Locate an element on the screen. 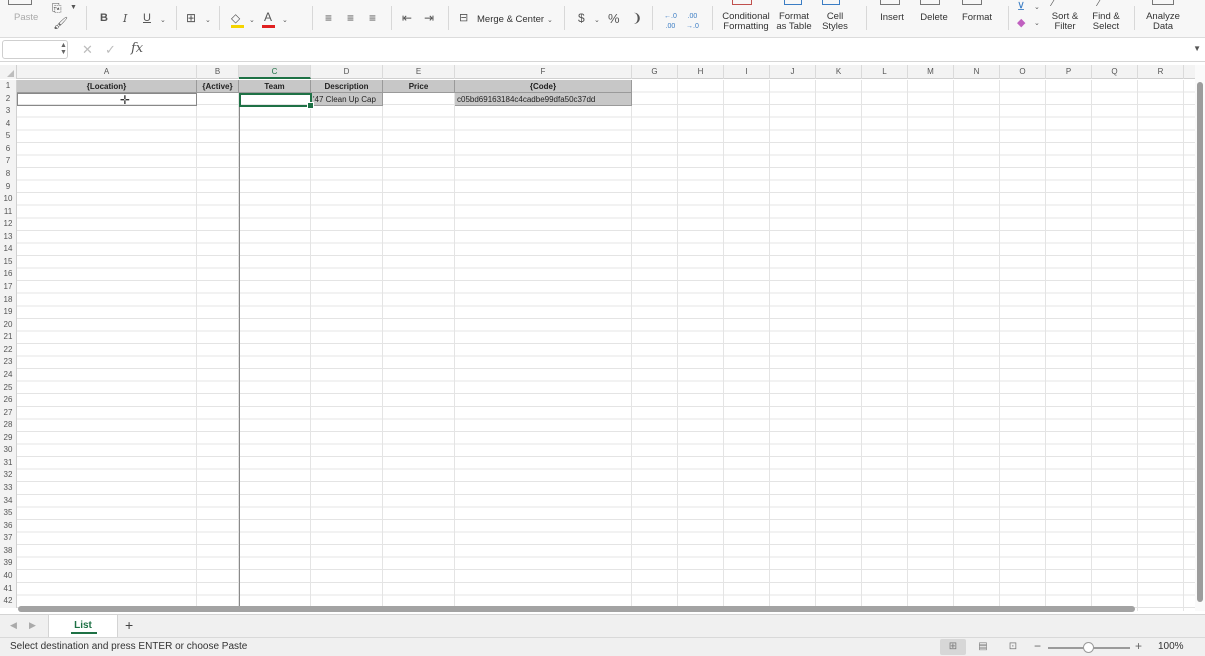  cell-styles-button: Cell Styles is located at coordinates (835, 22).